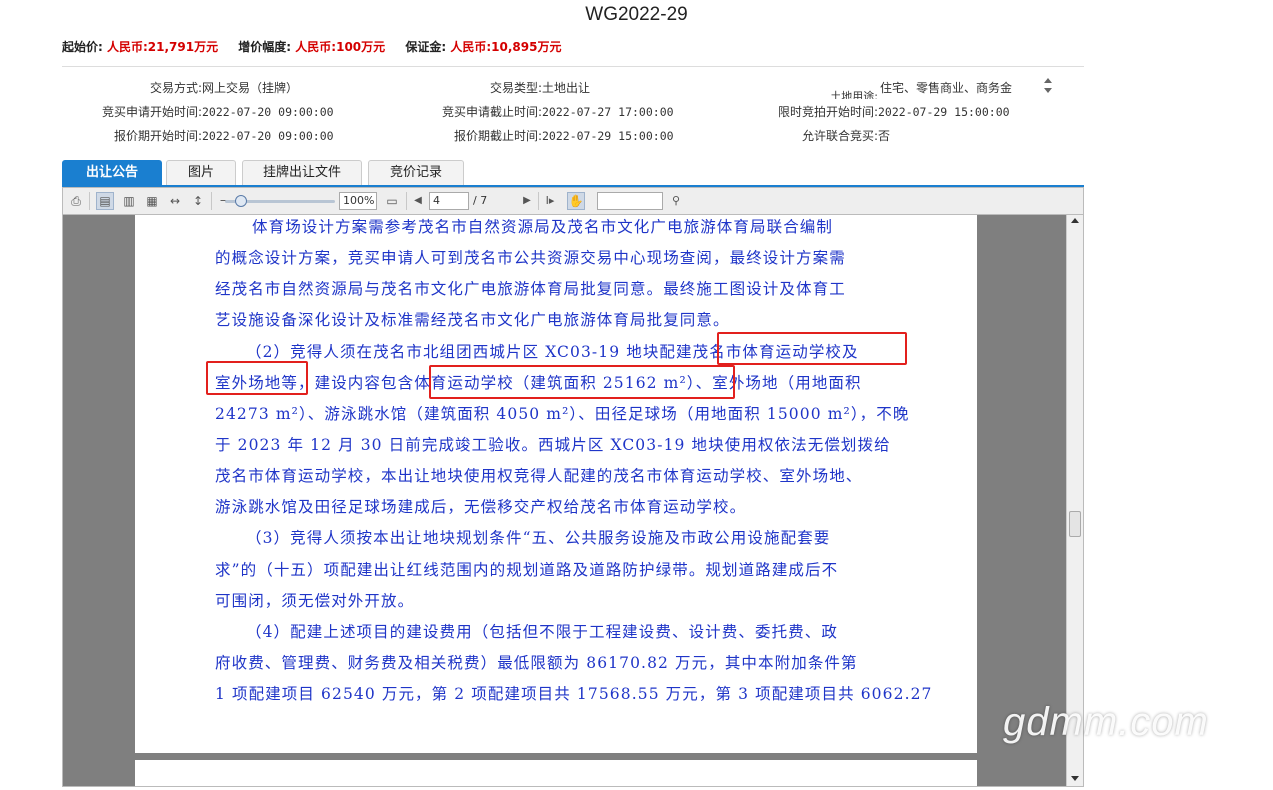 This screenshot has width=1273, height=790. Describe the element at coordinates (315, 601) in the screenshot. I see `doc-line: 可围闭，须无偿对外开放。` at that location.